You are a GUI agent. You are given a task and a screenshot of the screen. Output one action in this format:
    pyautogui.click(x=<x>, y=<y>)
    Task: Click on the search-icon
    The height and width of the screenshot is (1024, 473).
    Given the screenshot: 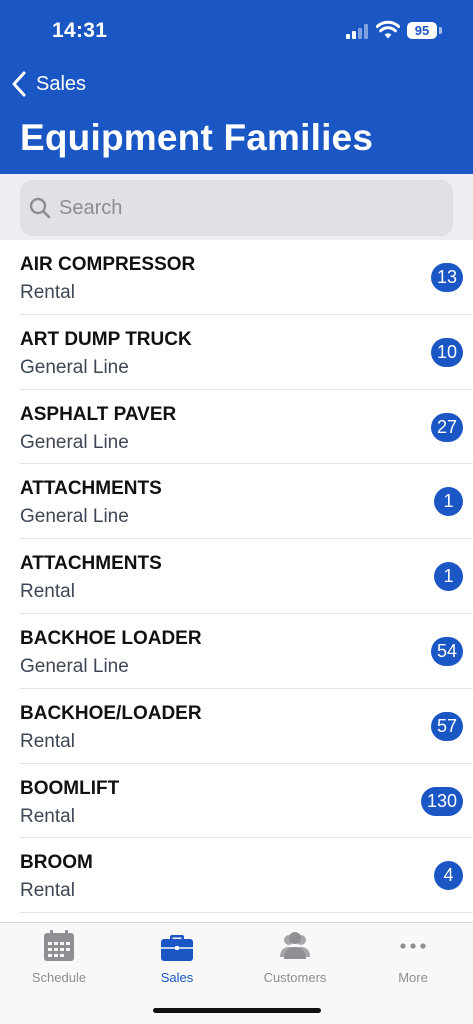 What is the action you would take?
    pyautogui.click(x=40, y=208)
    